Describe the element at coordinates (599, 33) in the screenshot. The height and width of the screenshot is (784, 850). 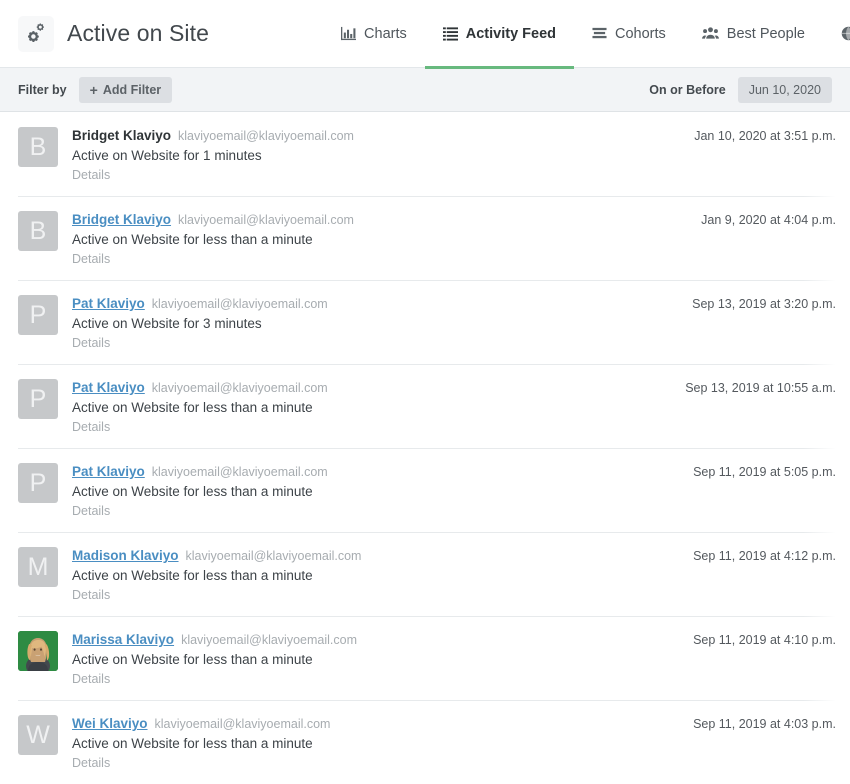
I see `cohorts-icon` at that location.